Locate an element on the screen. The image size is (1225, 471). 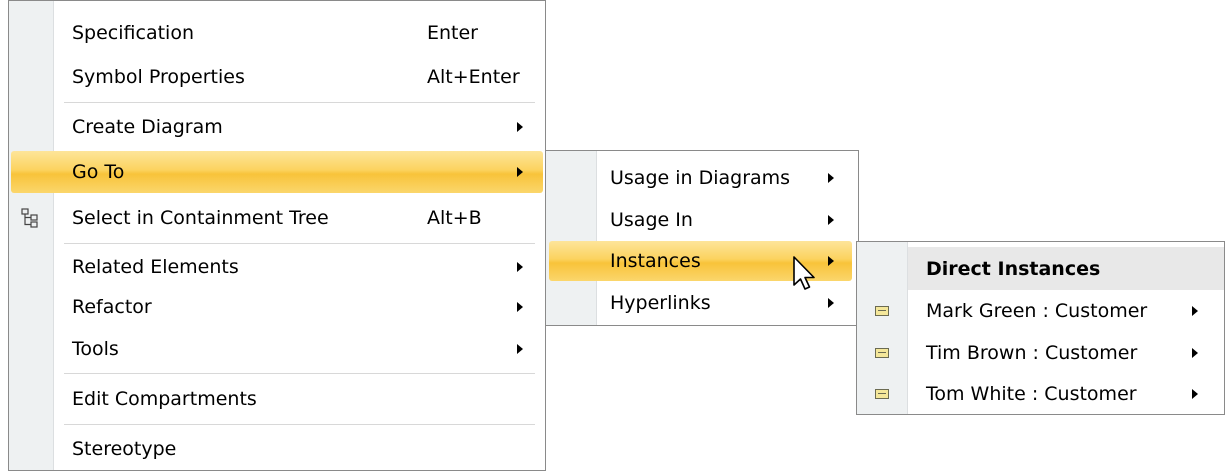
menu-item-shortcut: Enter is located at coordinates (452, 33).